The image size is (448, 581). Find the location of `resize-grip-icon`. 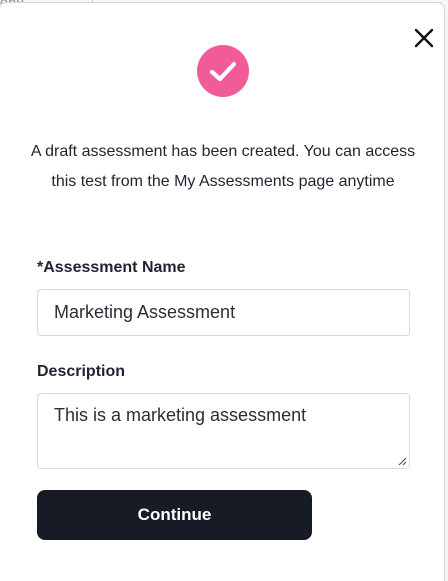

resize-grip-icon is located at coordinates (402, 461).